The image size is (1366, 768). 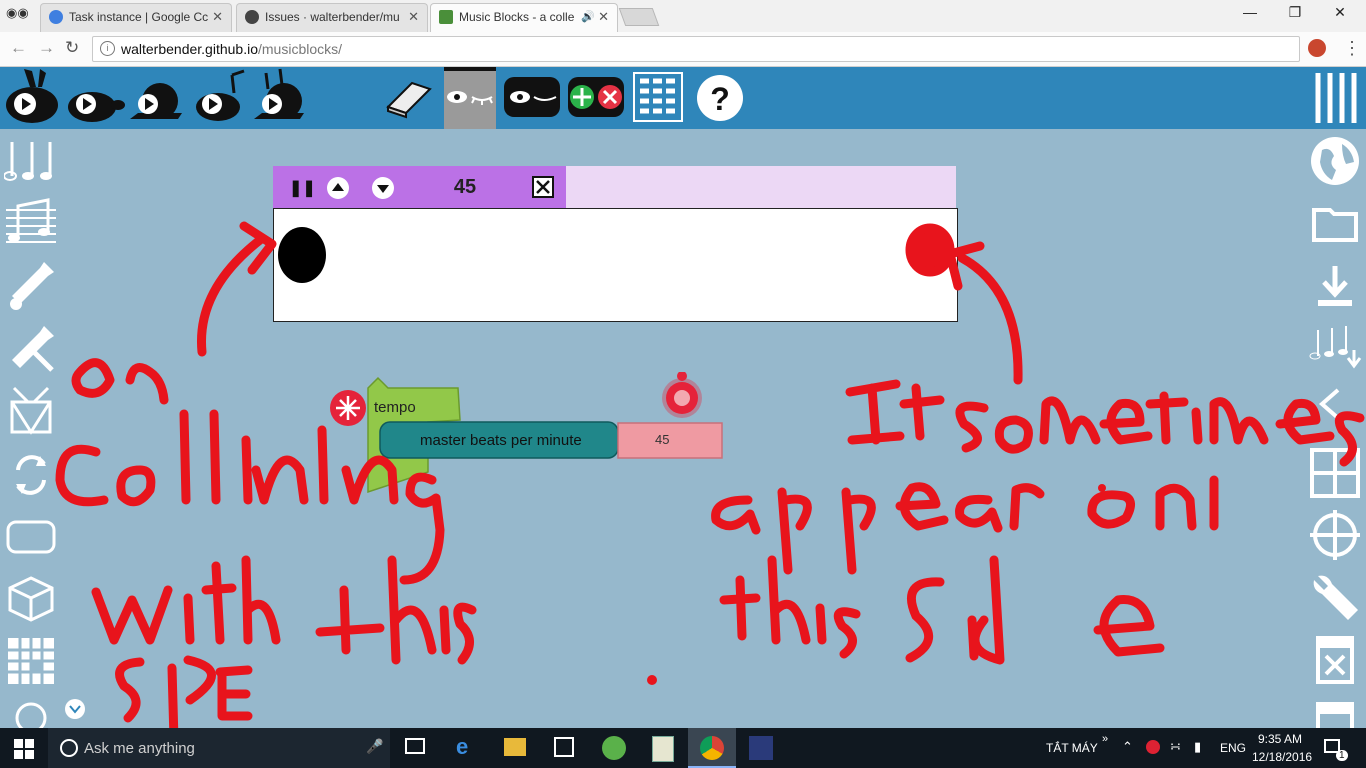 I want to click on ship-app-icon, so click(x=761, y=748).